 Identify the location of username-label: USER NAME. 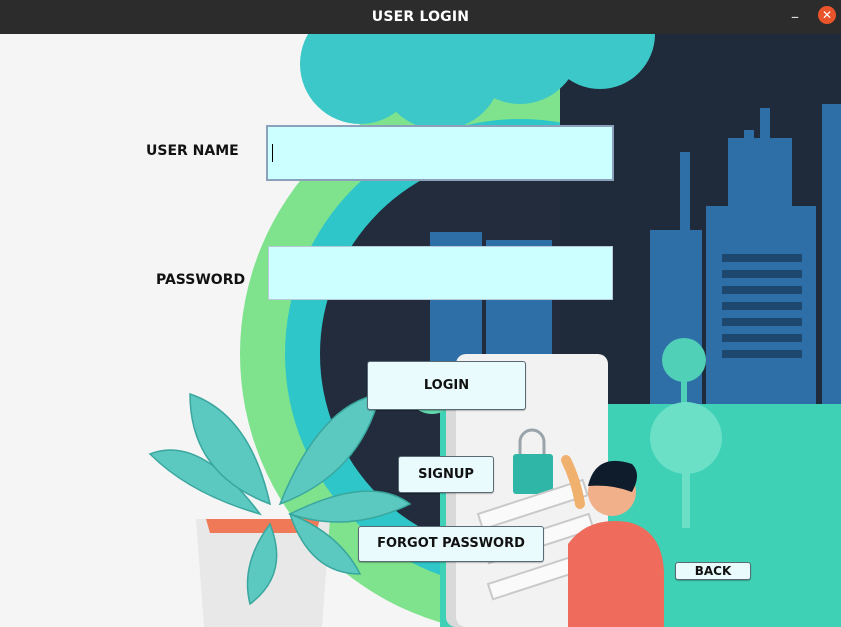
(192, 151).